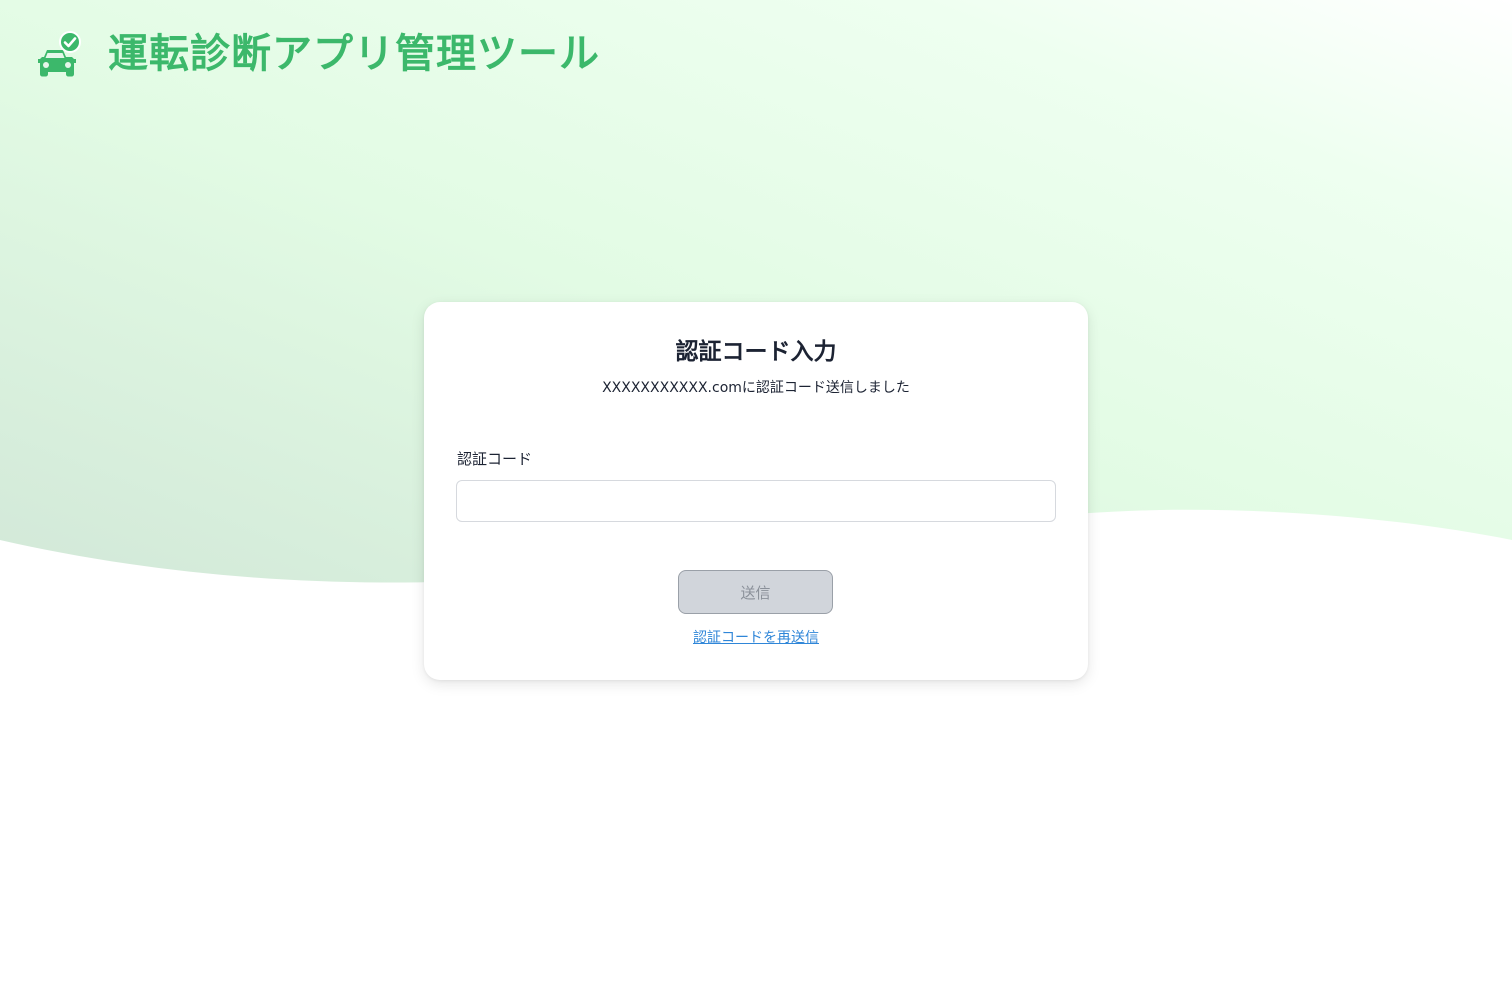  What do you see at coordinates (756, 352) in the screenshot?
I see `card-title: 認証コード入力` at bounding box center [756, 352].